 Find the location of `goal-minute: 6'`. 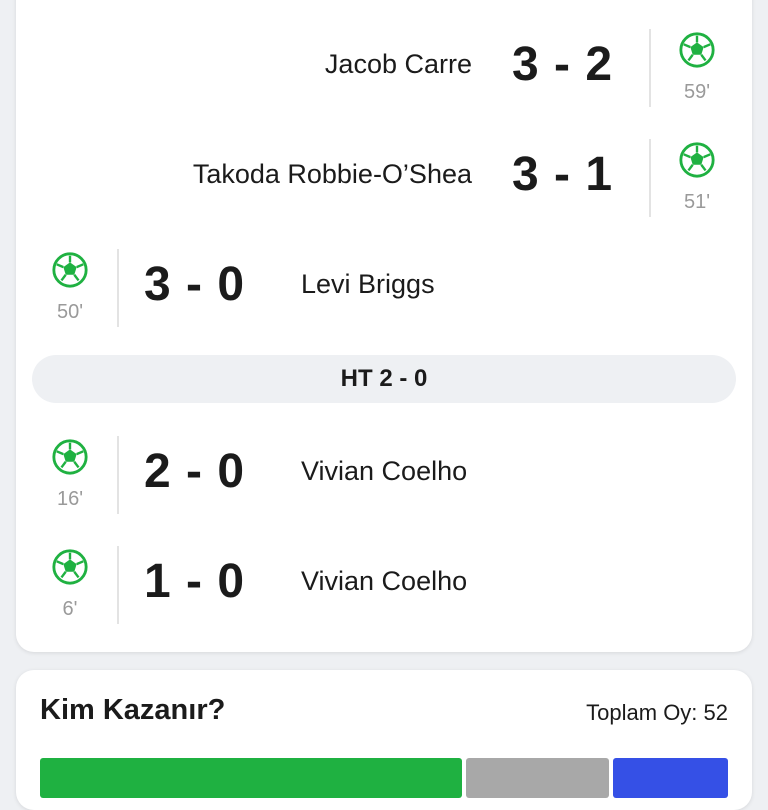

goal-minute: 6' is located at coordinates (70, 609).